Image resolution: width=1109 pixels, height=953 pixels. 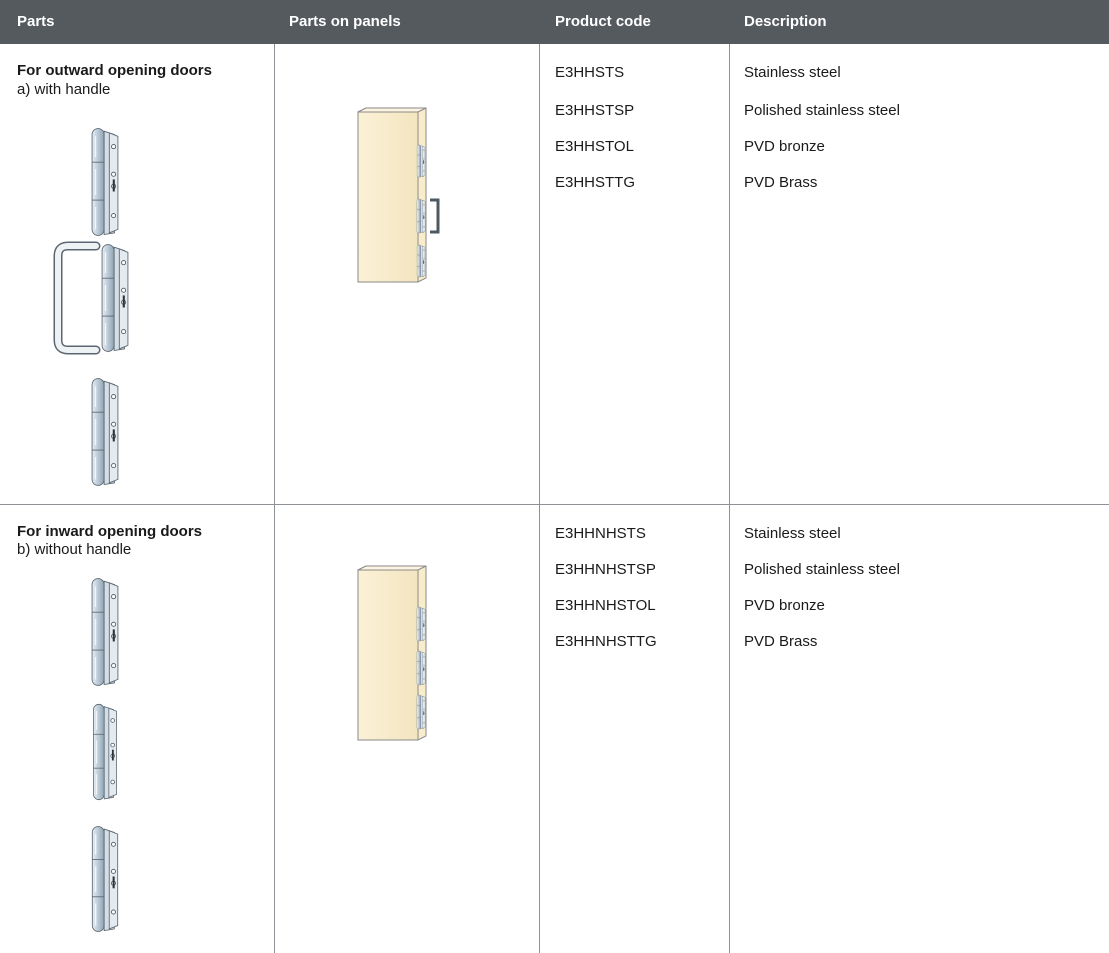 I want to click on section-subtitle: b) without handle, so click(x=74, y=549).